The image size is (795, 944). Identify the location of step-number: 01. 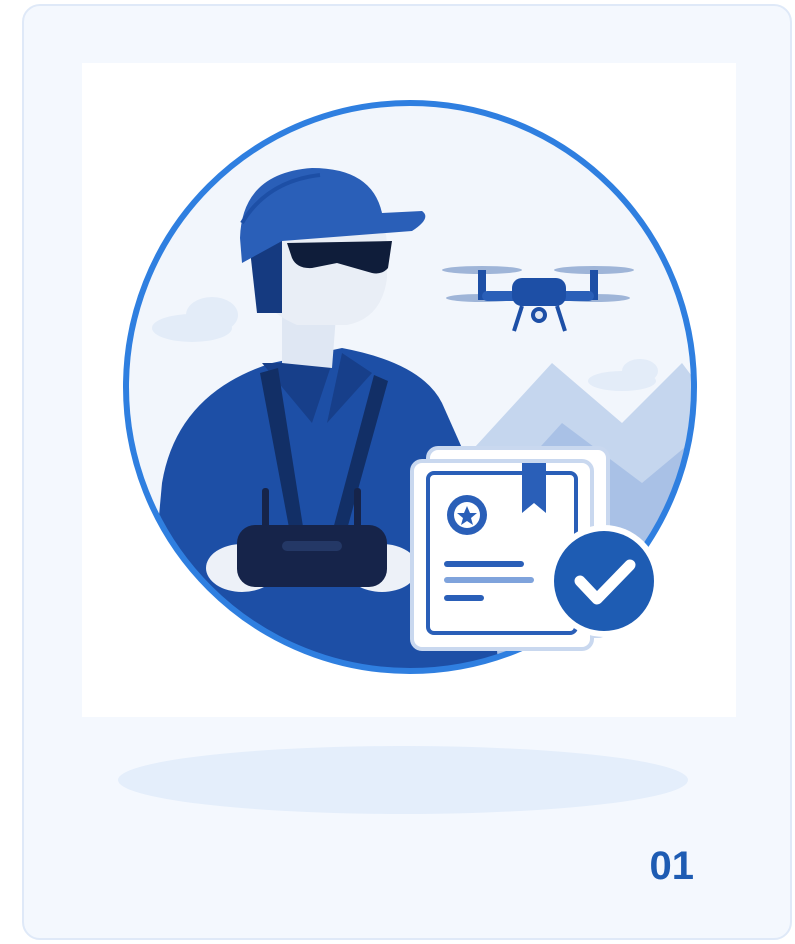
(672, 866).